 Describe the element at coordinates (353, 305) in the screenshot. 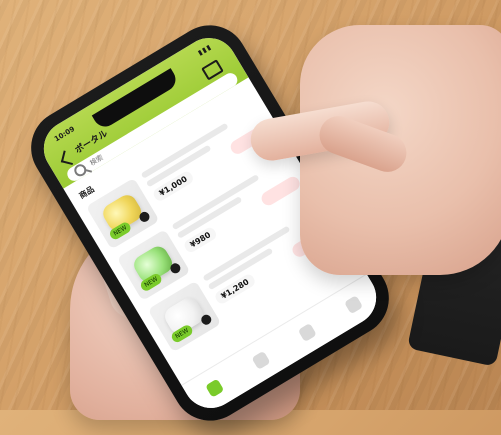

I see `profile-icon` at that location.